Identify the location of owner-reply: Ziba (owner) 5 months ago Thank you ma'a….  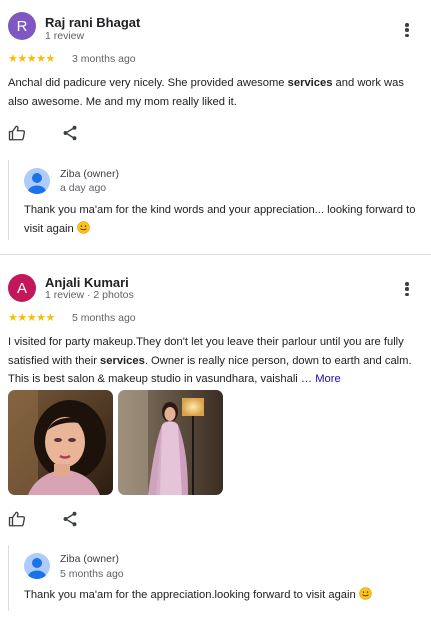
(215, 578).